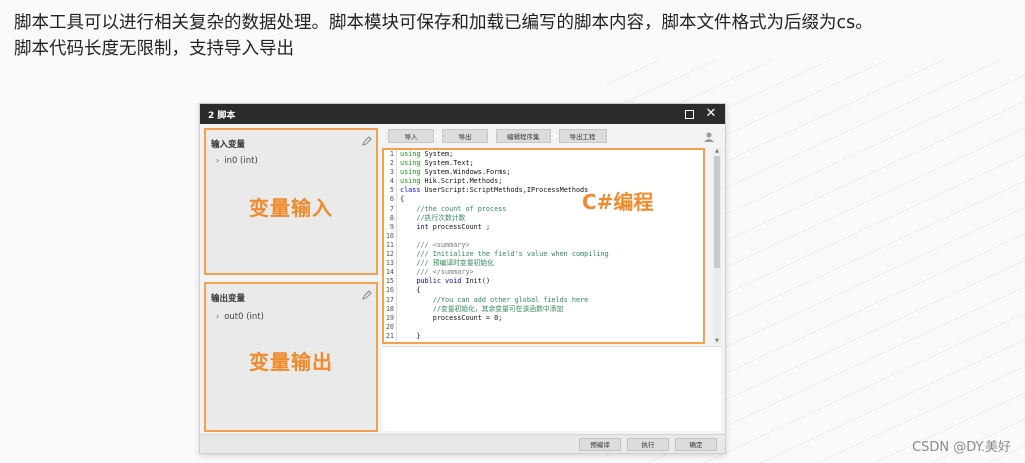 The width and height of the screenshot is (1025, 463). Describe the element at coordinates (390, 209) in the screenshot. I see `line-number: 7` at that location.